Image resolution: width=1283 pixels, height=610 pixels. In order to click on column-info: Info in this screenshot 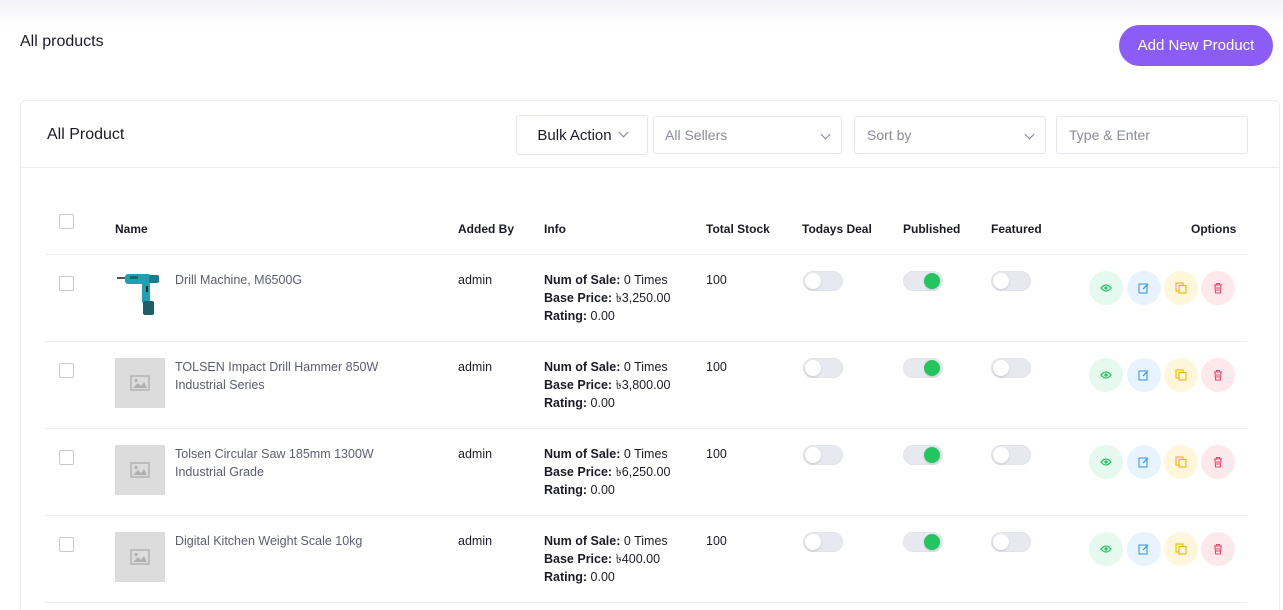, I will do `click(555, 229)`.